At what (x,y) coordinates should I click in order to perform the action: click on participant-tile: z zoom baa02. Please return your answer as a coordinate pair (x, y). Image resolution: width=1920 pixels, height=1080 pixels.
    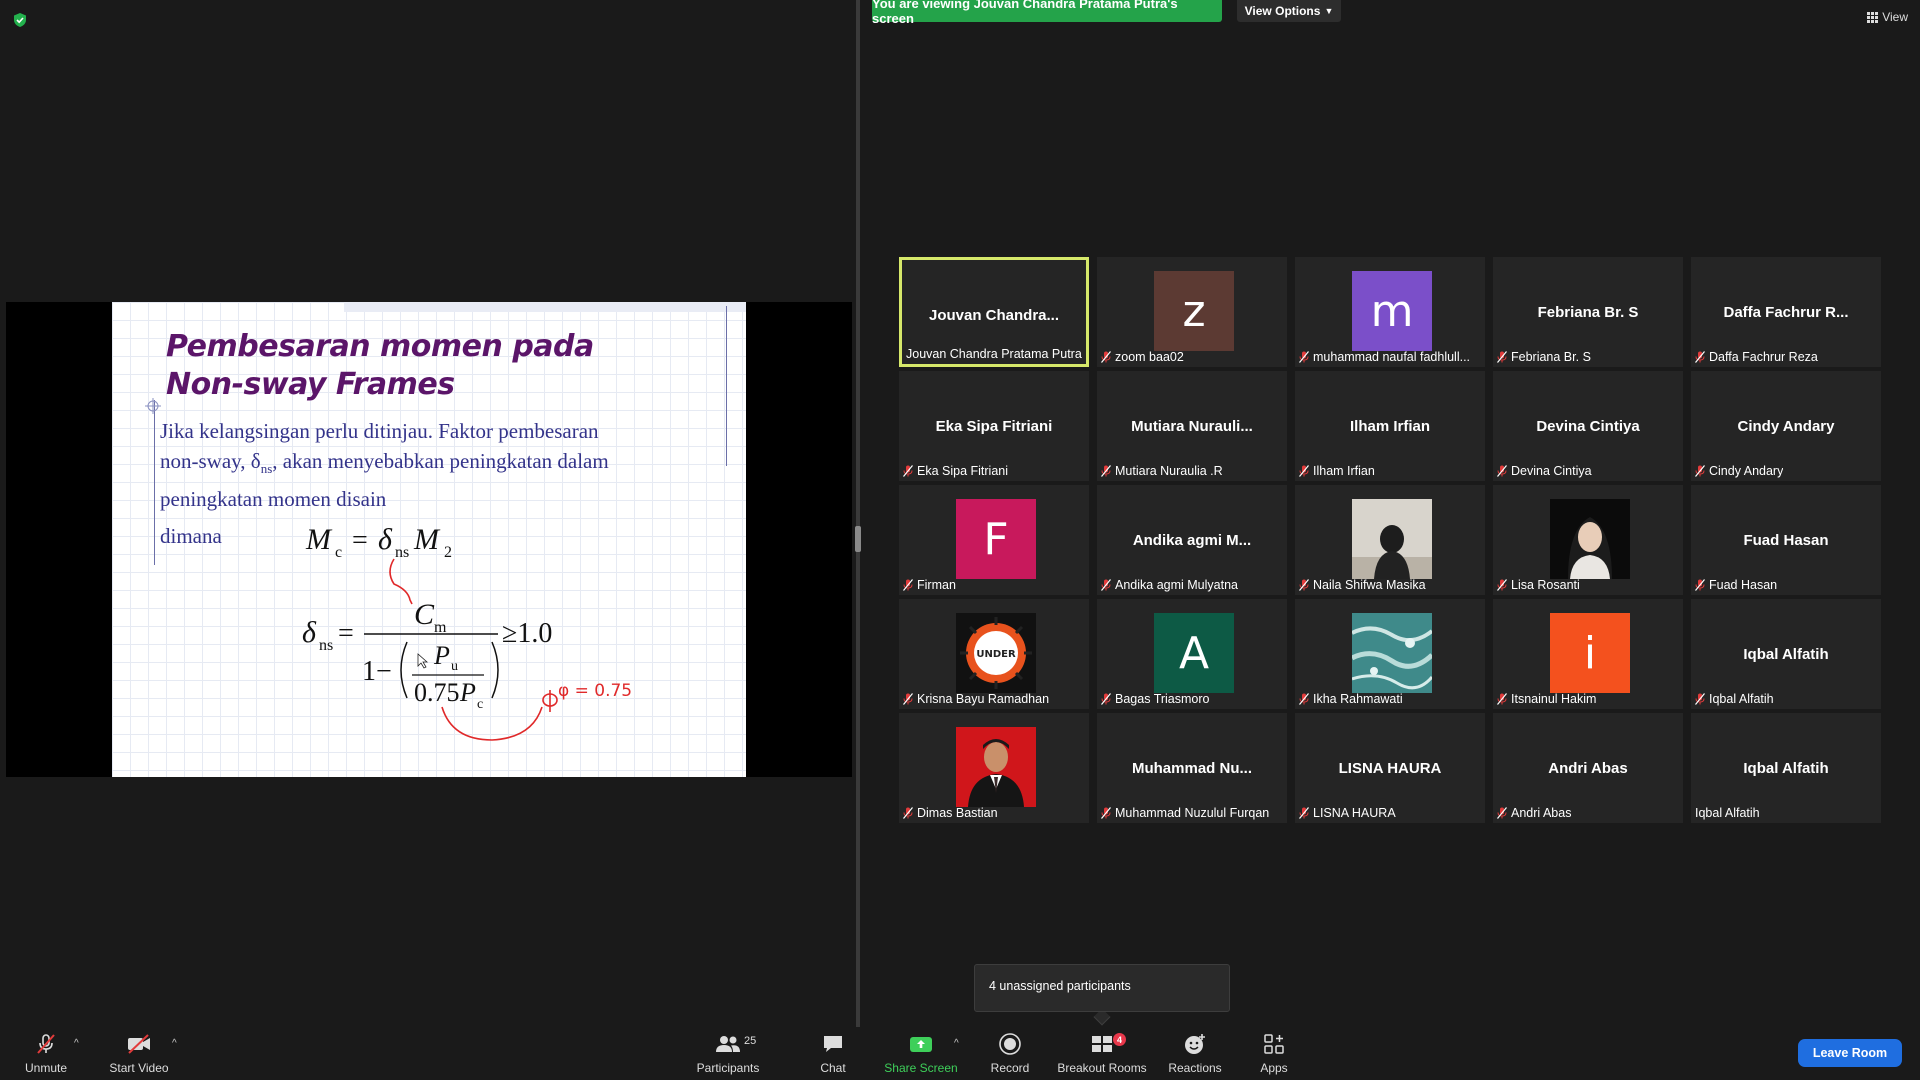
    Looking at the image, I should click on (1192, 312).